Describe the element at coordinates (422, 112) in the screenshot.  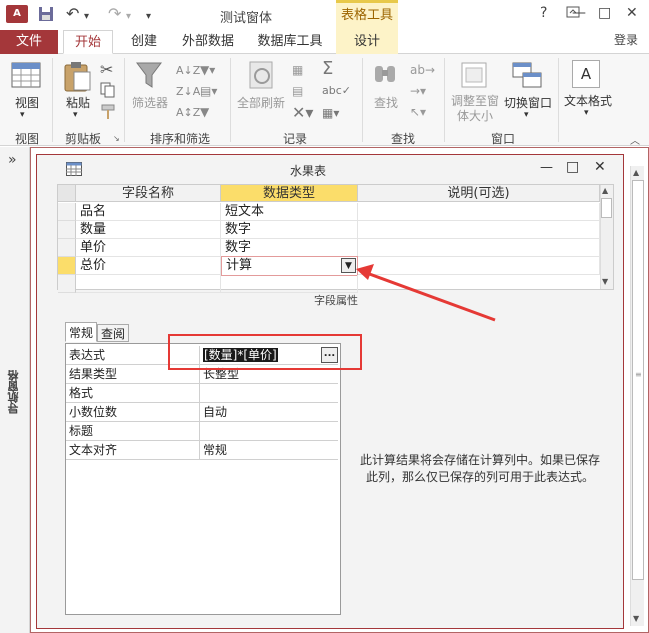
I see `select-icon: ↖▾` at that location.